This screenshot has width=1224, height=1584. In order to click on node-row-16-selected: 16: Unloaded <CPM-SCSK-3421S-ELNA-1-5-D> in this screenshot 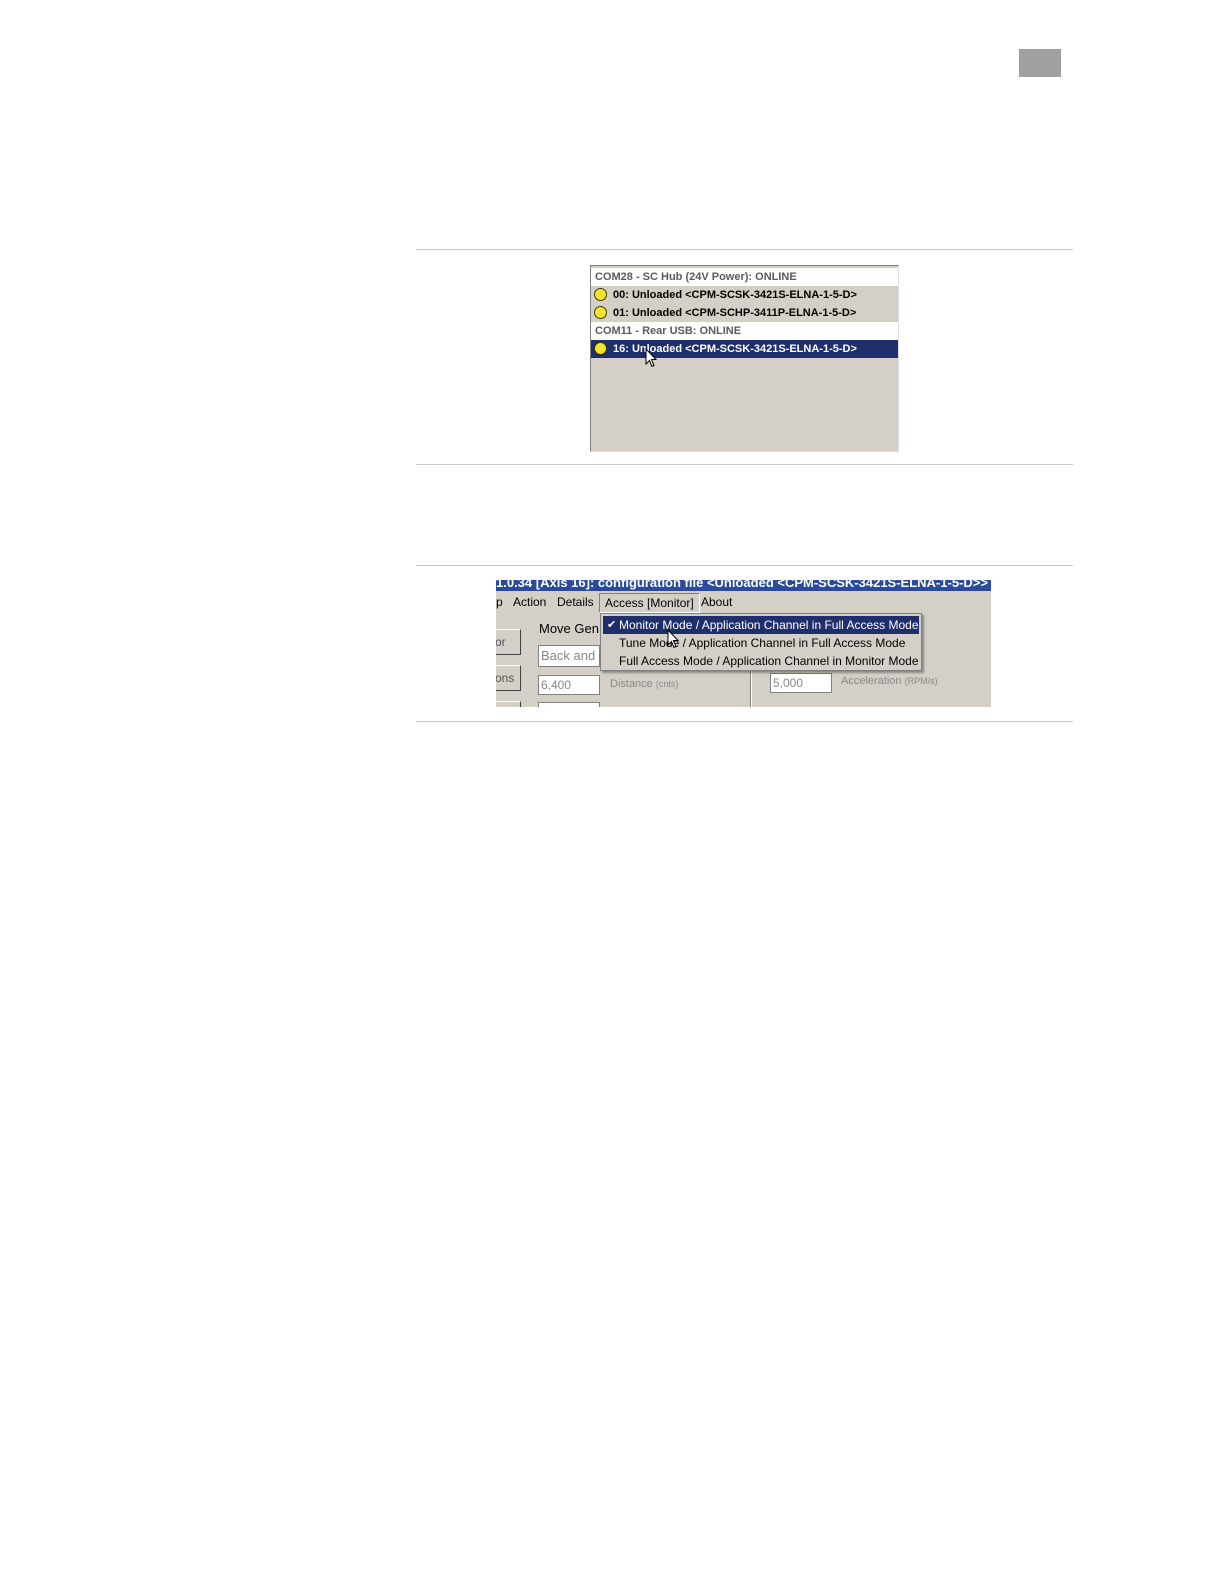, I will do `click(744, 349)`.